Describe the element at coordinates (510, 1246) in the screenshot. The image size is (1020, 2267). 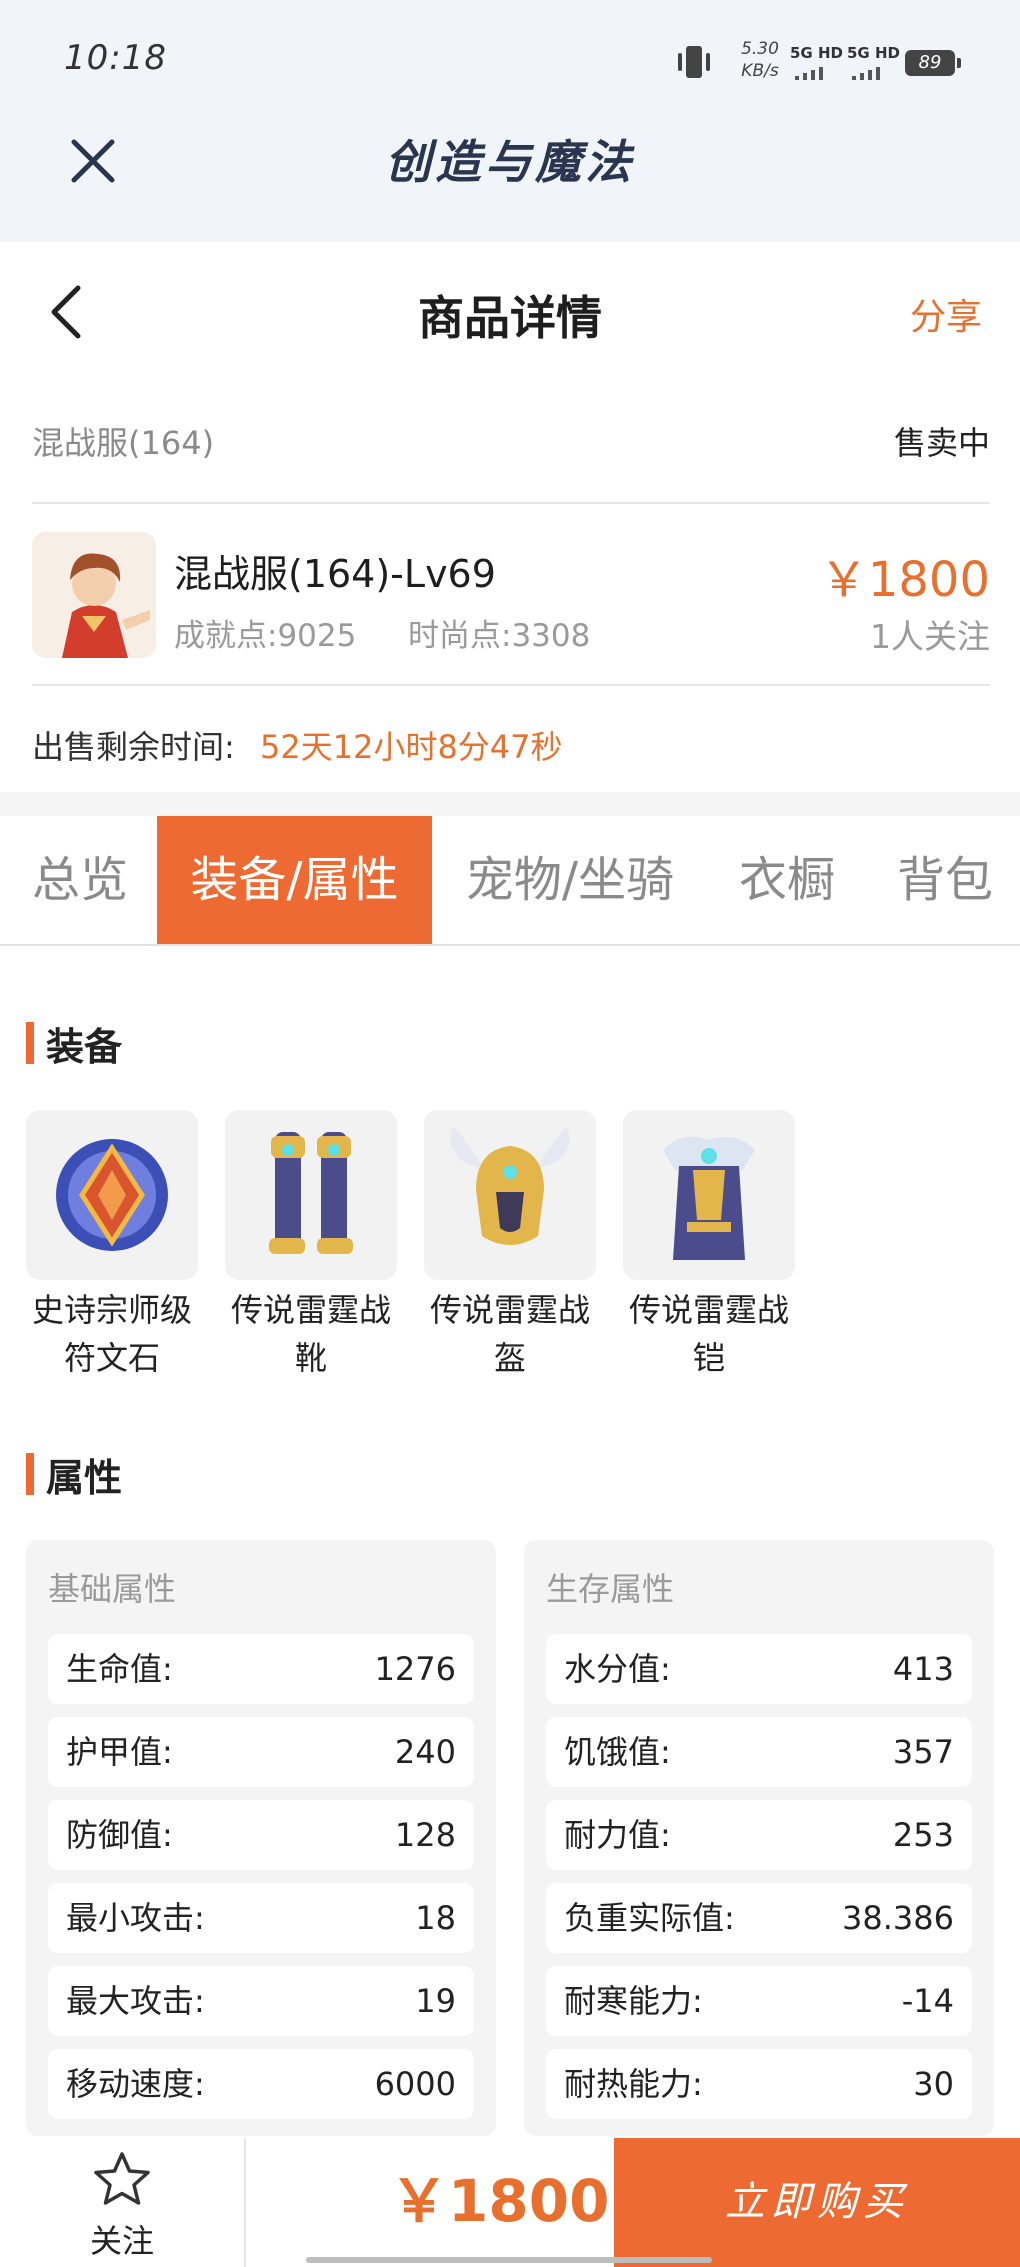
I see `equipment-item: 传说雷霆战盔` at that location.